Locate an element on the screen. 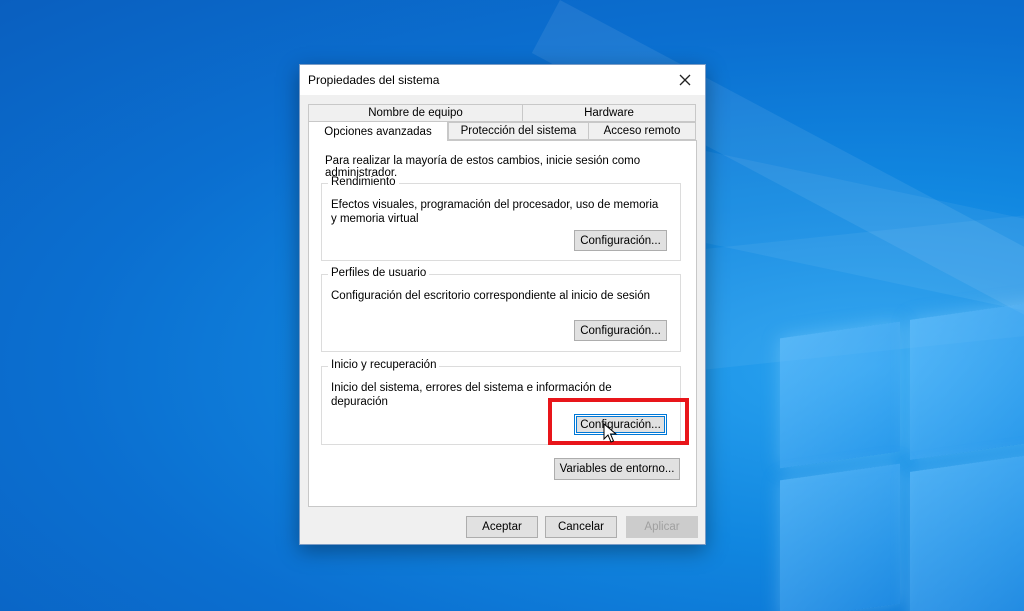  ok-button: Aceptar is located at coordinates (502, 527).